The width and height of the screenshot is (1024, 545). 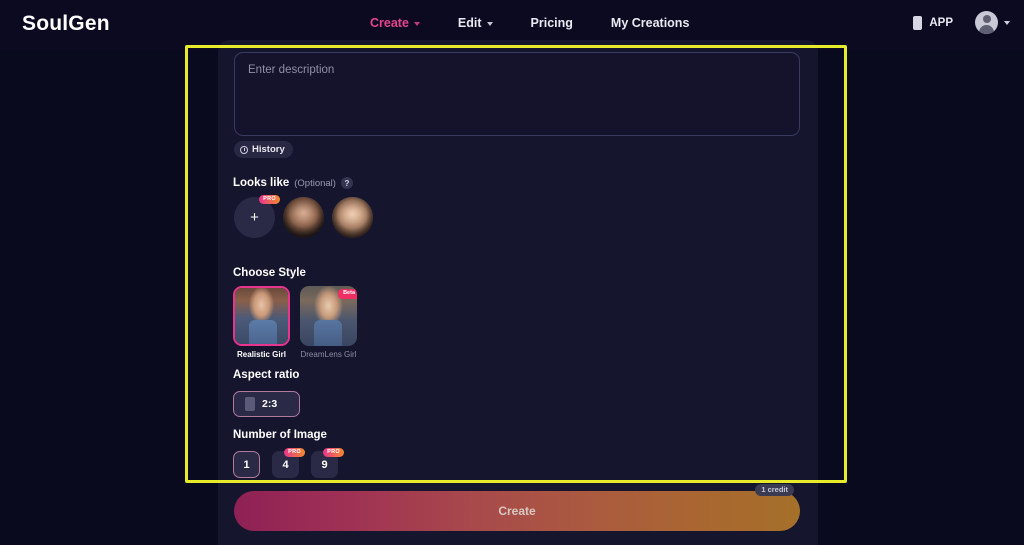 I want to click on beta-badge: Beta, so click(x=347, y=294).